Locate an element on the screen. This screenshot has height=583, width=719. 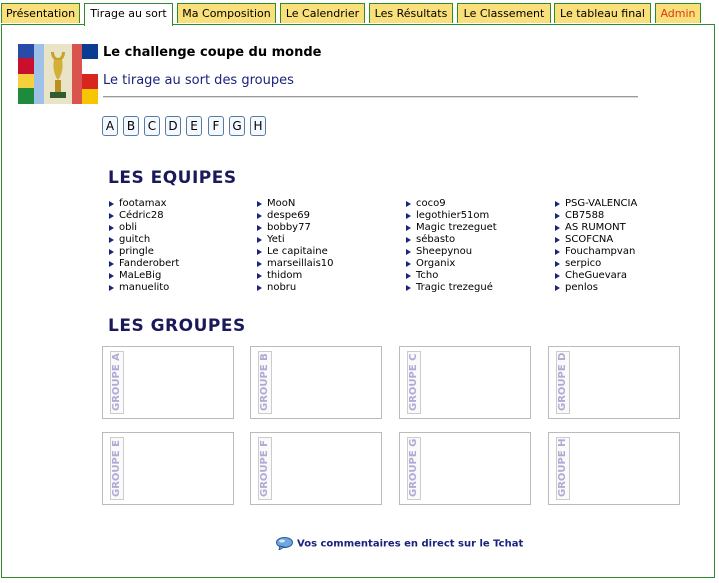
team-item: Tragic trezegué is located at coordinates (451, 288).